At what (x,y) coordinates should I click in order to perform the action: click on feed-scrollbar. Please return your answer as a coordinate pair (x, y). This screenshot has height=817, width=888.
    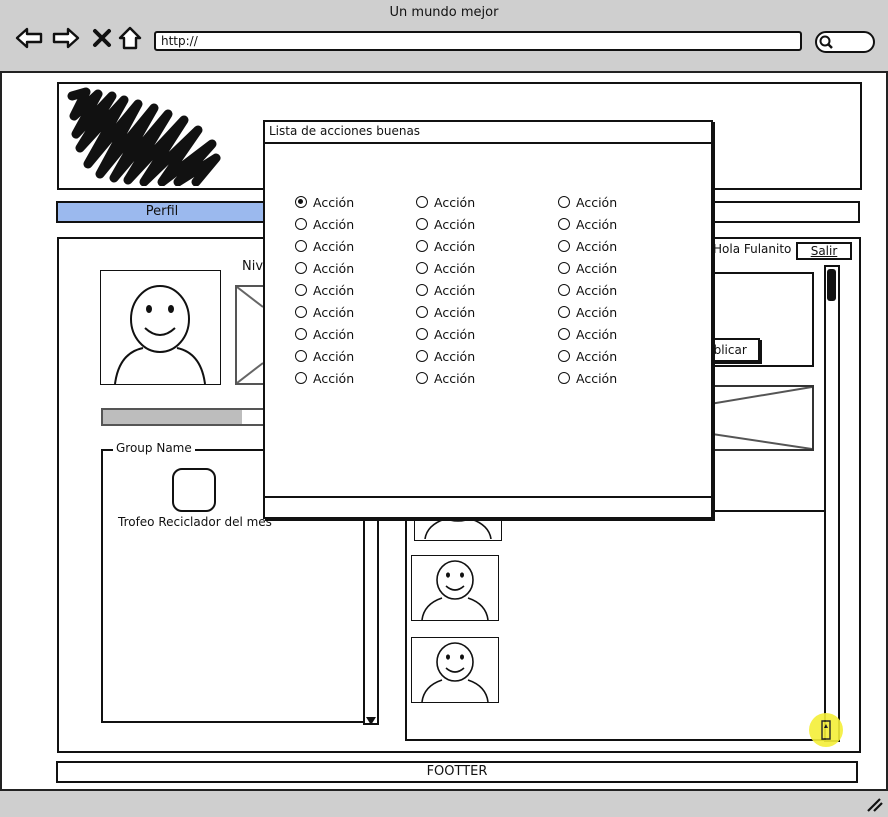
    Looking at the image, I should click on (832, 503).